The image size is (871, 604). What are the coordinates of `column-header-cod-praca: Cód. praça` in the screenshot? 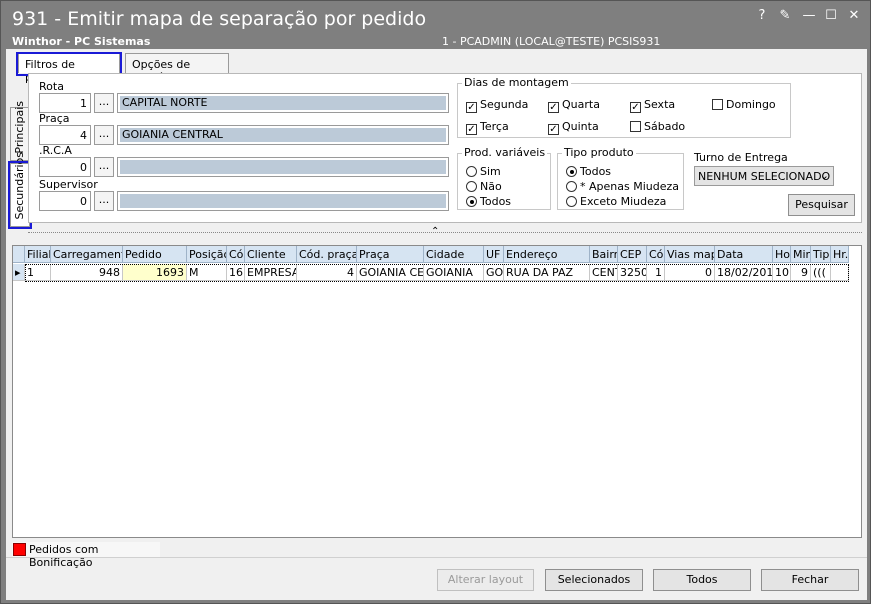 It's located at (327, 254).